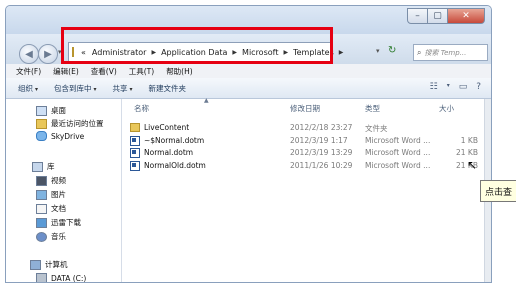 Image resolution: width=516 pixels, height=288 pixels. What do you see at coordinates (58, 208) in the screenshot?
I see `nav-item-label: 文档` at bounding box center [58, 208].